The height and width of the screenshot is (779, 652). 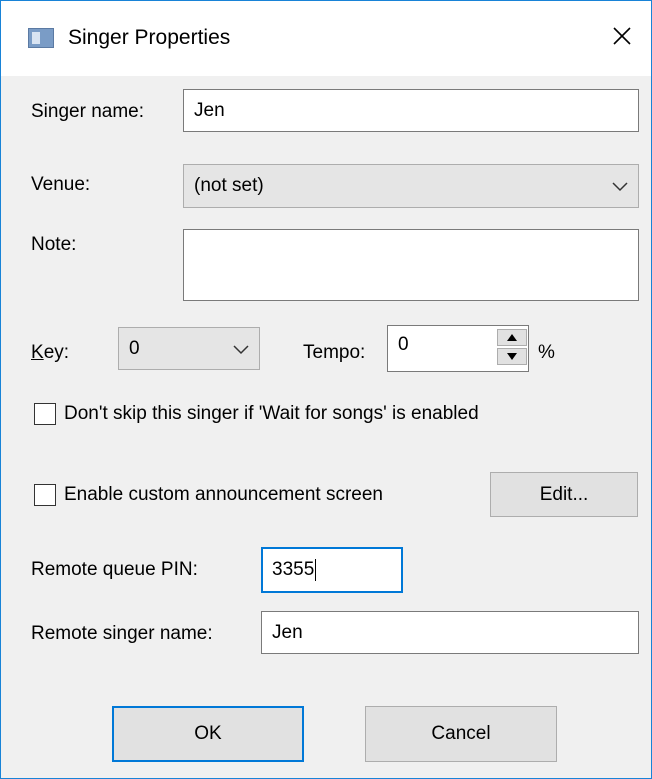 I want to click on remote-singer-name-value: Jen, so click(x=287, y=632).